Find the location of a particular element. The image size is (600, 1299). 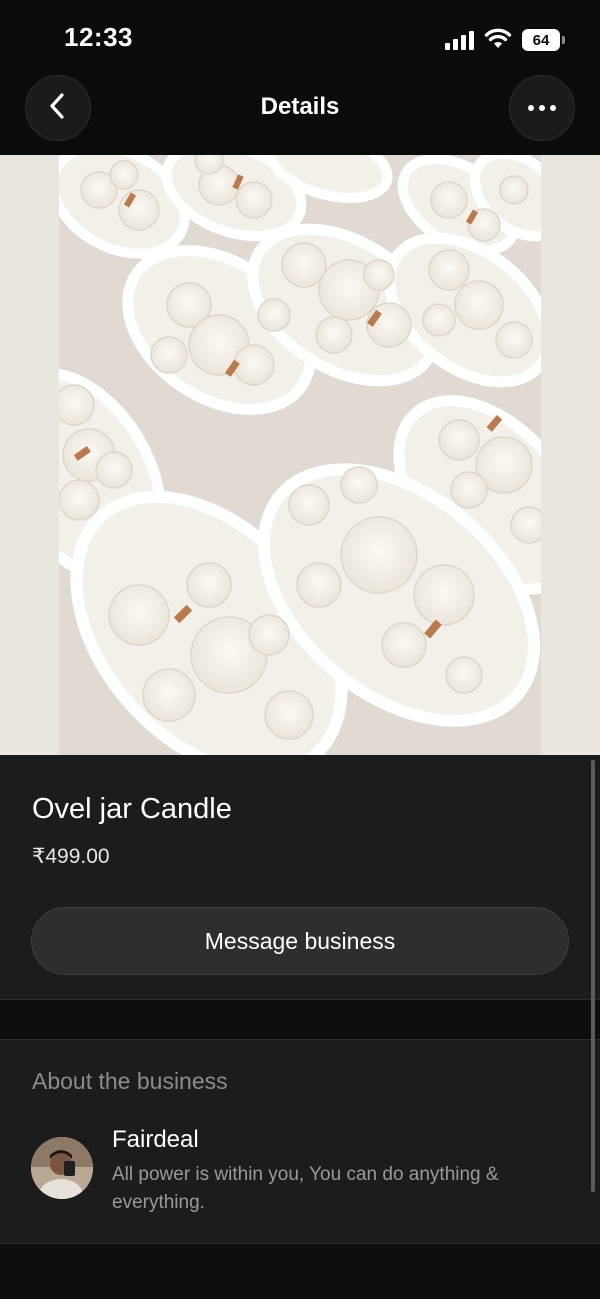

product-price: ₹499.00 is located at coordinates (71, 856).